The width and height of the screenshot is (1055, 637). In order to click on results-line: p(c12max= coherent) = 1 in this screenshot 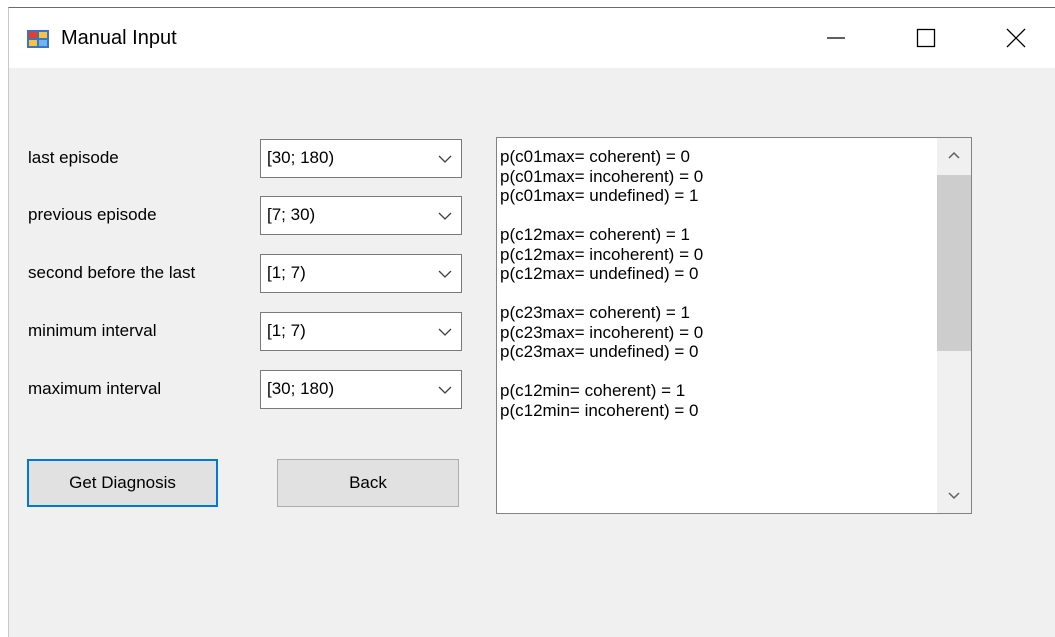, I will do `click(595, 234)`.